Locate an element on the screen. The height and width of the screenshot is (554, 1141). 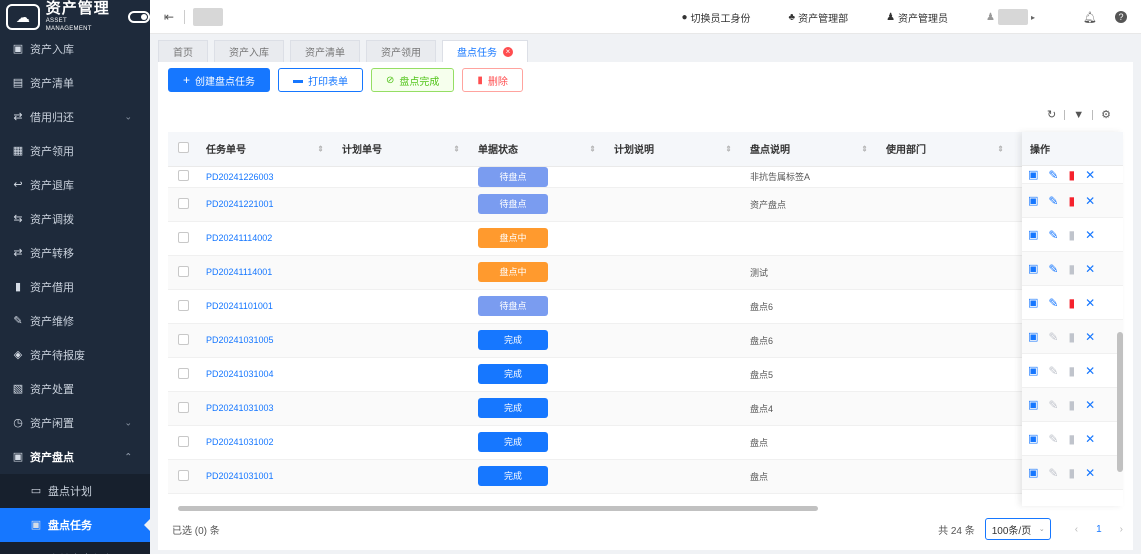
sidebar-item-receive: ▦ 资产领用 is located at coordinates (75, 151).